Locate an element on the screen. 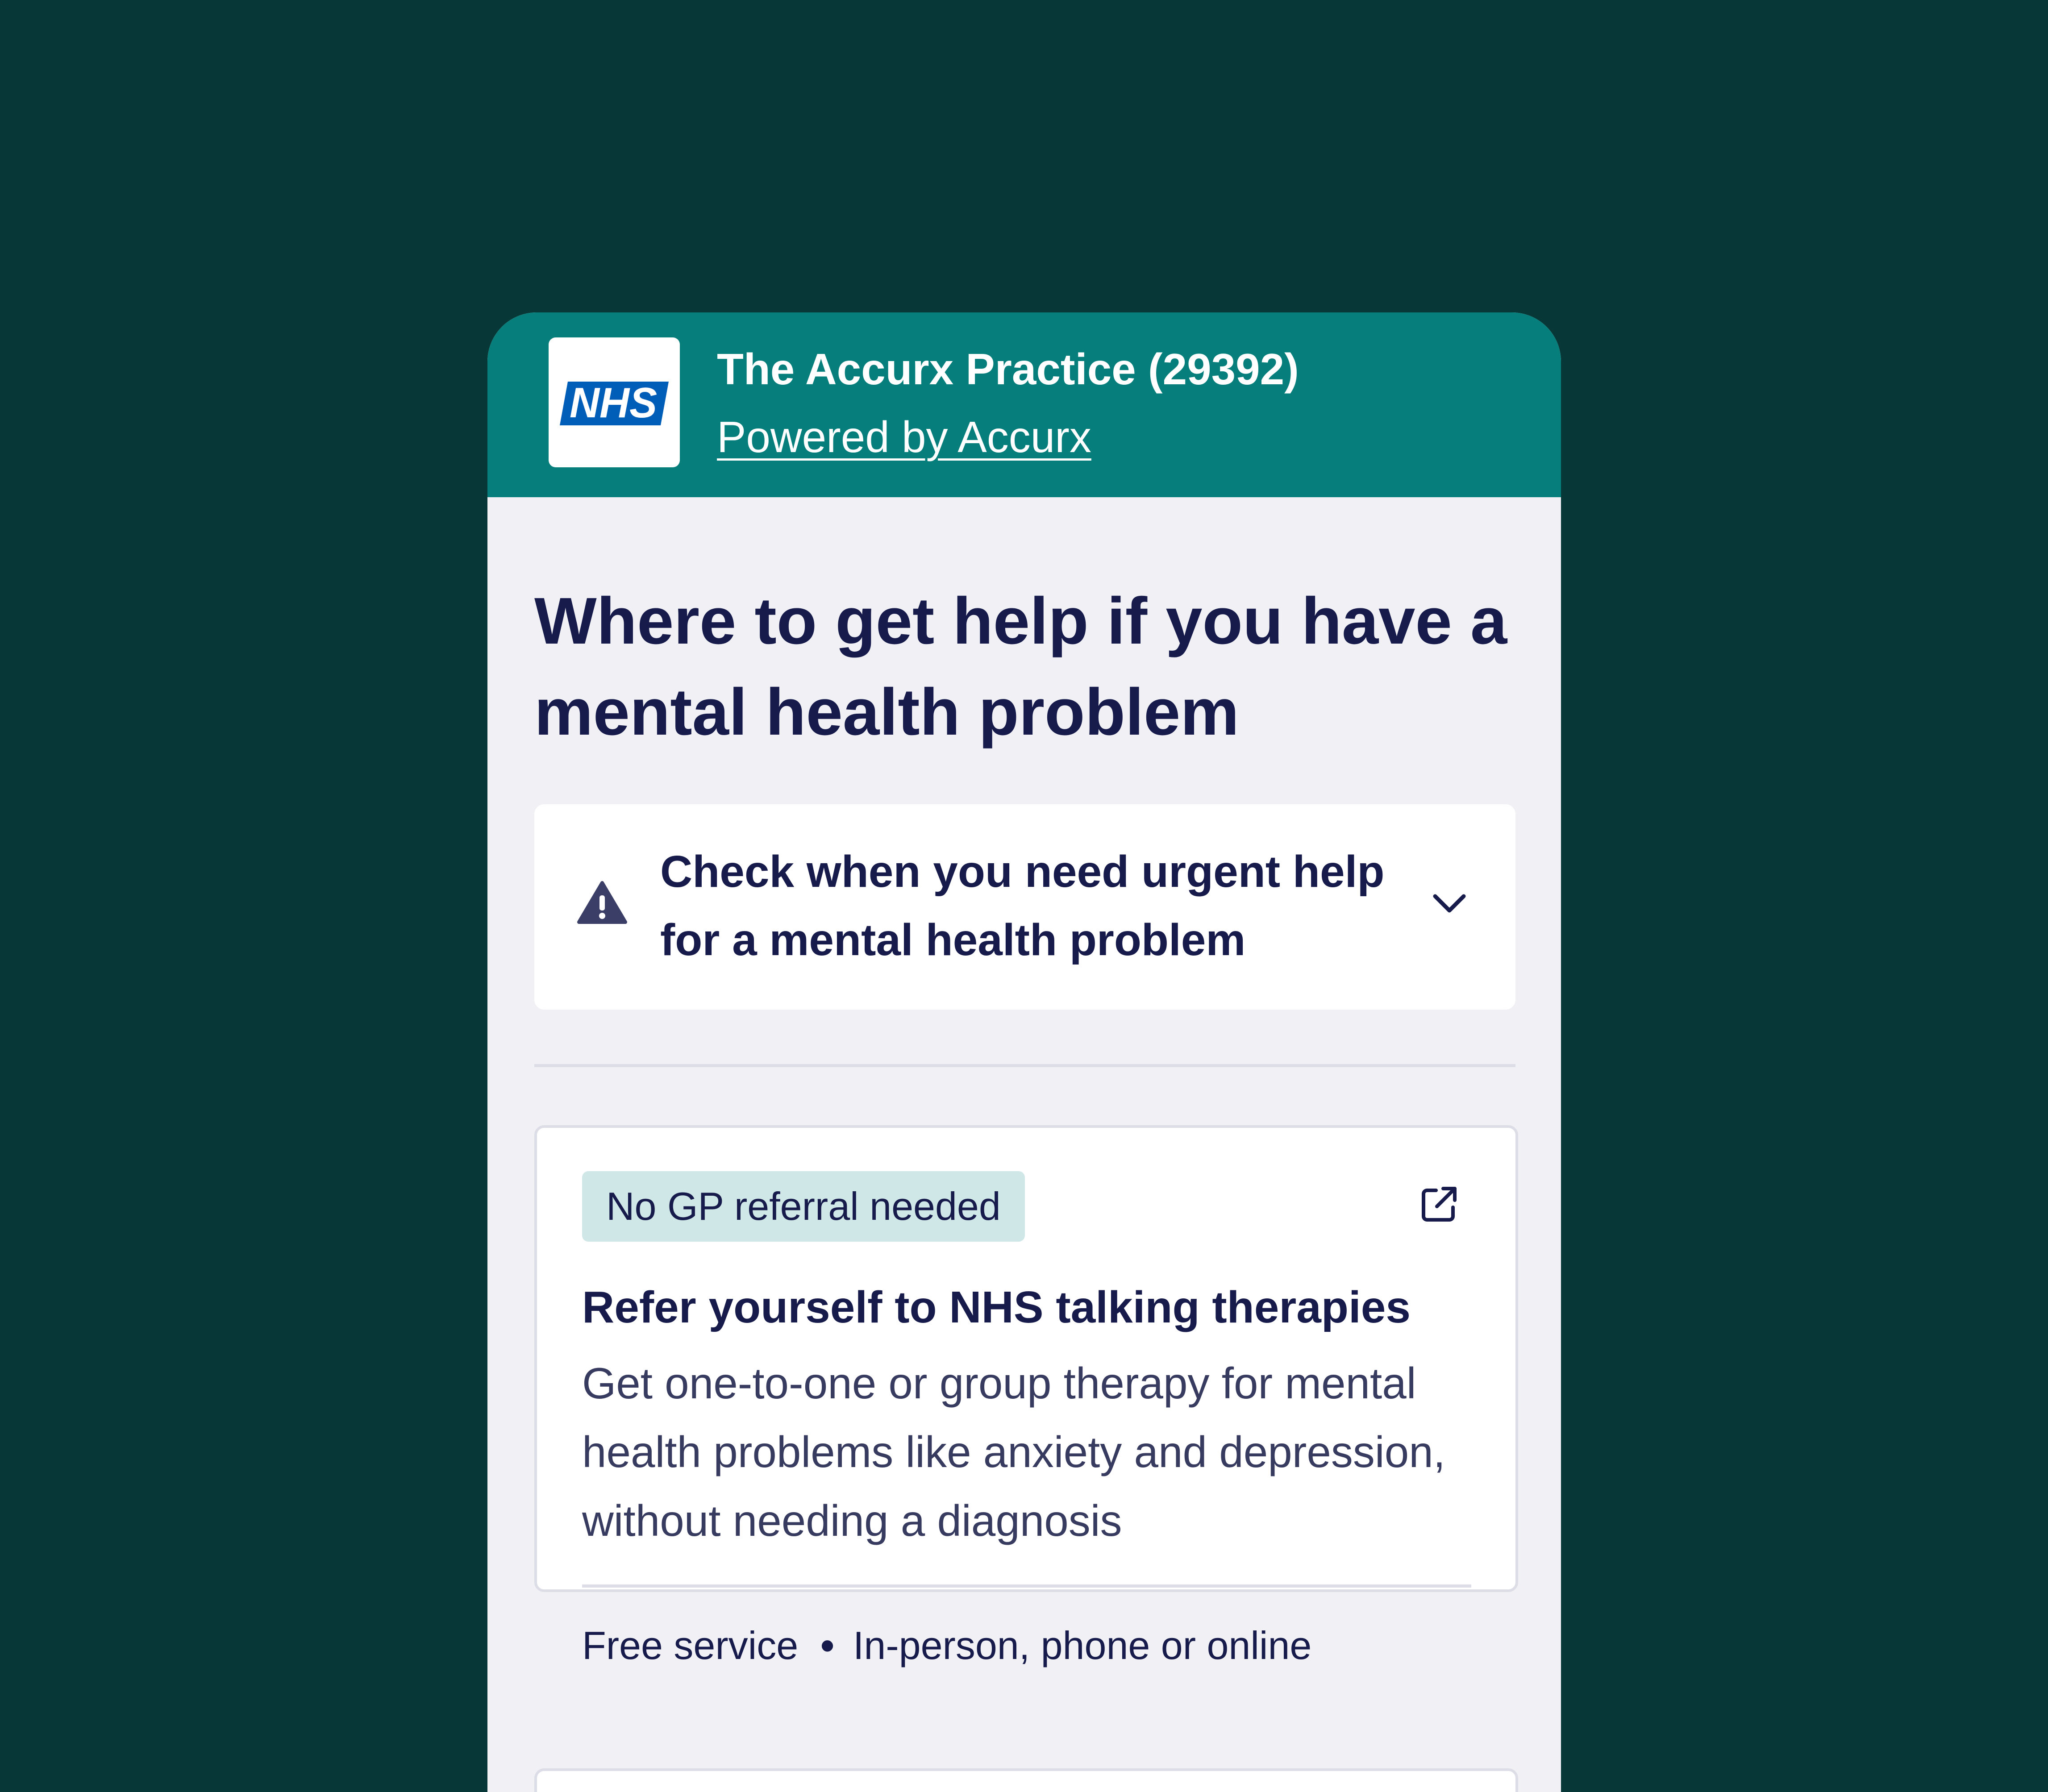 The width and height of the screenshot is (2048, 1792). practice-name: The Accurx Practice (29392) is located at coordinates (1008, 369).